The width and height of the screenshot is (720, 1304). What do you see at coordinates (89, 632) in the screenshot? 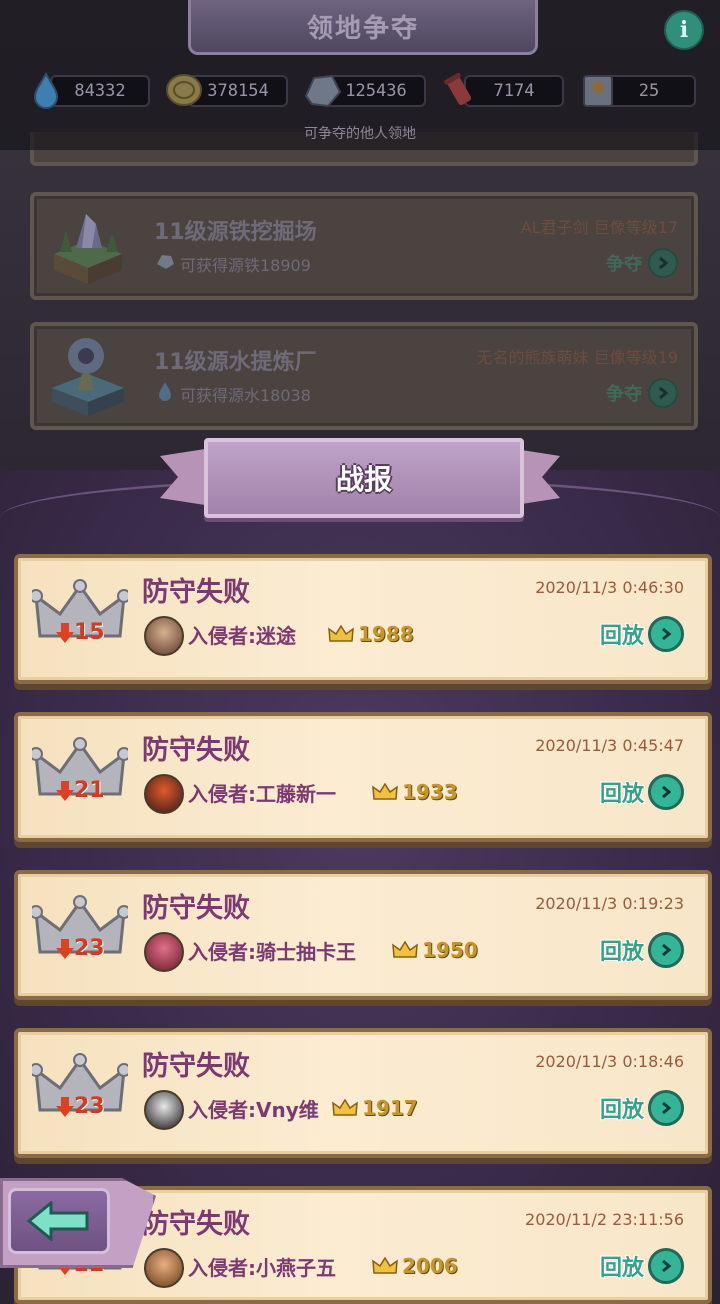
I see `rank-drop-value: 15` at bounding box center [89, 632].